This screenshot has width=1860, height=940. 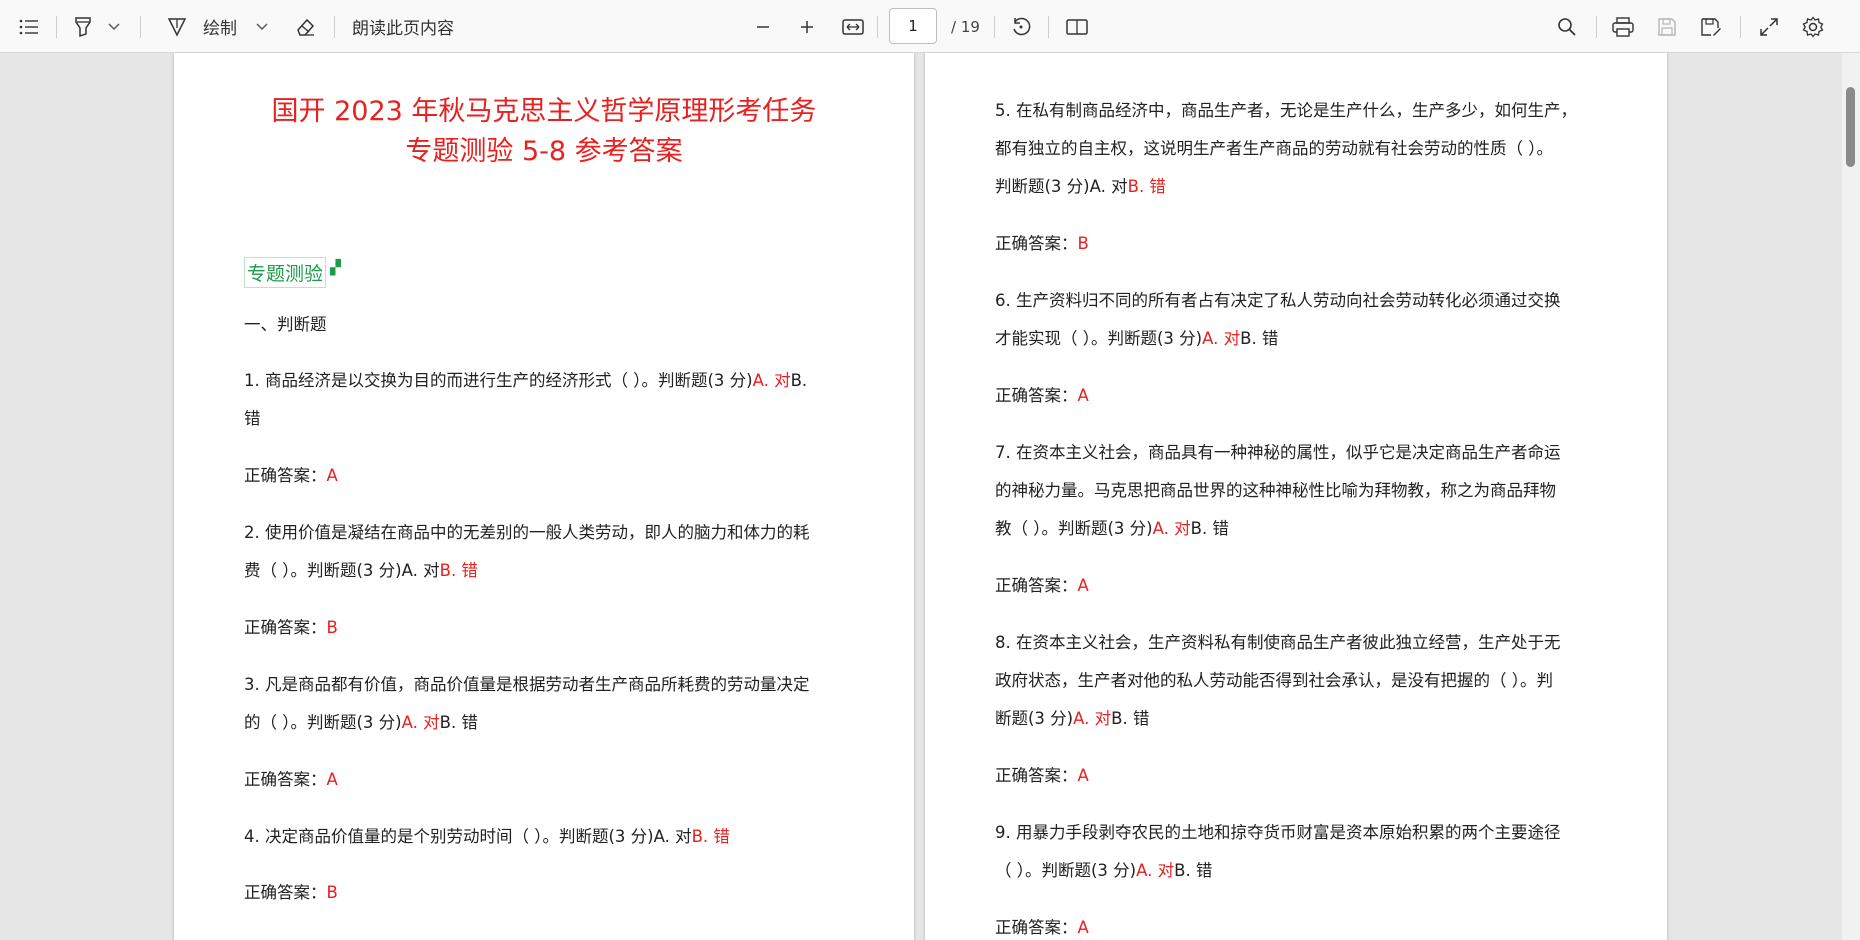 I want to click on draw-button: 绘制, so click(x=220, y=26).